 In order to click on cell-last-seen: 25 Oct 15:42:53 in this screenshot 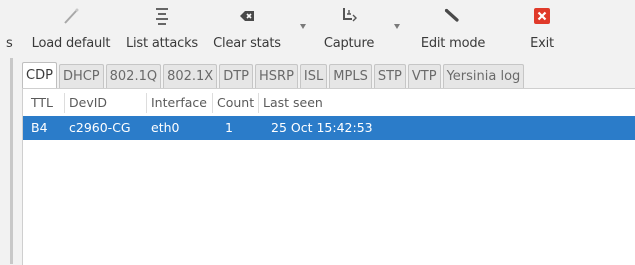, I will do `click(322, 127)`.